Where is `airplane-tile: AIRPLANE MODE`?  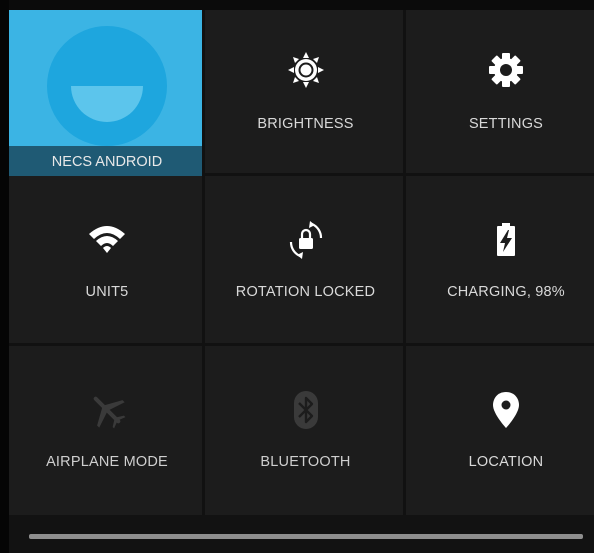 airplane-tile: AIRPLANE MODE is located at coordinates (107, 430).